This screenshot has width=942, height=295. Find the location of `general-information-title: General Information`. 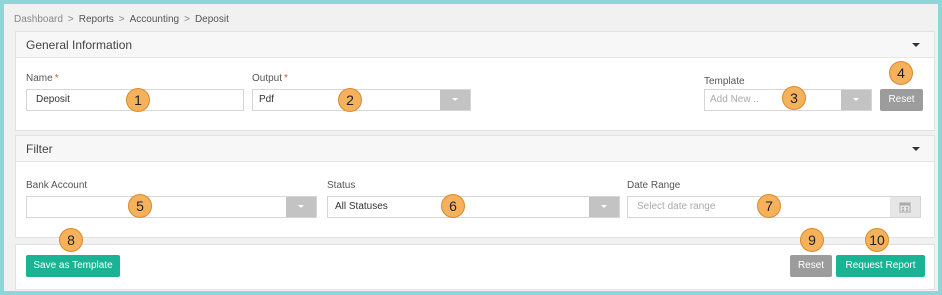

general-information-title: General Information is located at coordinates (79, 45).